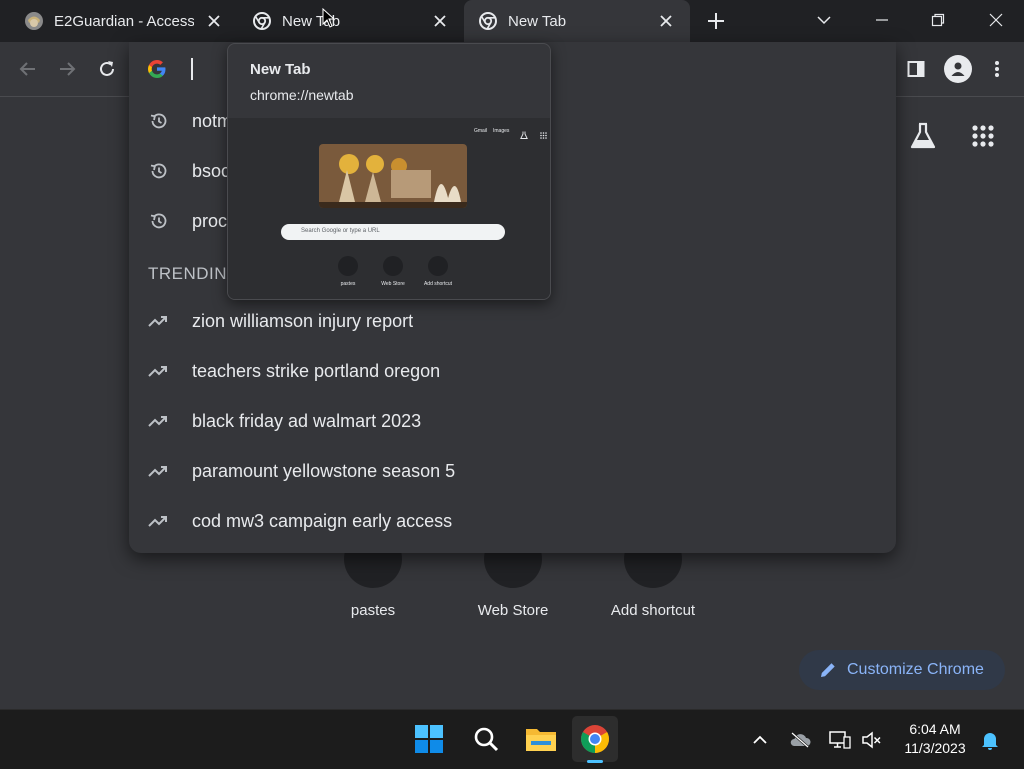 The width and height of the screenshot is (1024, 769). I want to click on trending-suggestion: teachers strike portland oregon, so click(512, 371).